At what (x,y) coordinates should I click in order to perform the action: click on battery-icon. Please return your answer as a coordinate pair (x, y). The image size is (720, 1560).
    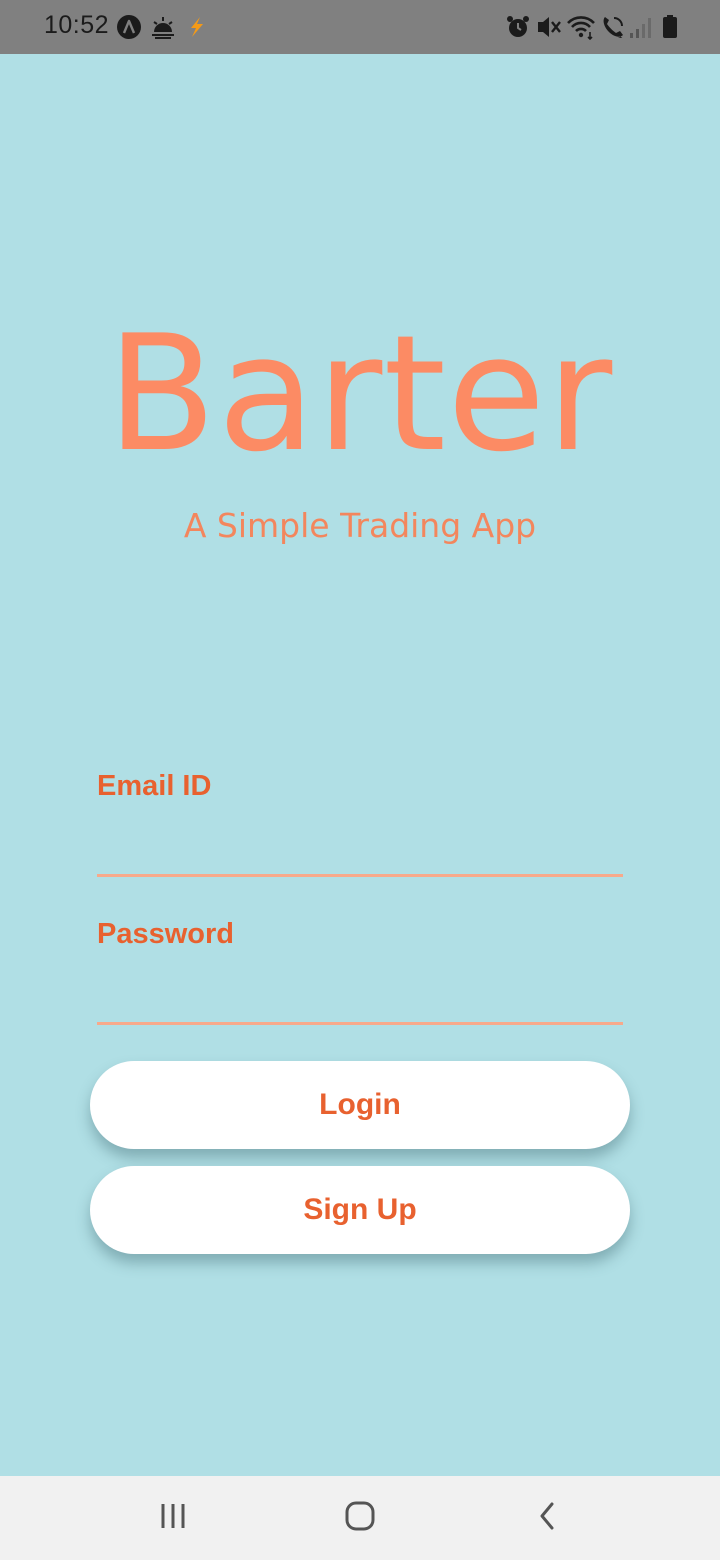
    Looking at the image, I should click on (670, 27).